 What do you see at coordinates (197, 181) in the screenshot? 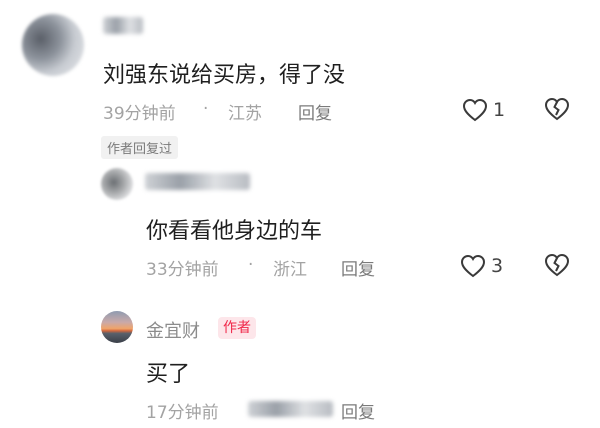
I see `reply-name-blurred` at bounding box center [197, 181].